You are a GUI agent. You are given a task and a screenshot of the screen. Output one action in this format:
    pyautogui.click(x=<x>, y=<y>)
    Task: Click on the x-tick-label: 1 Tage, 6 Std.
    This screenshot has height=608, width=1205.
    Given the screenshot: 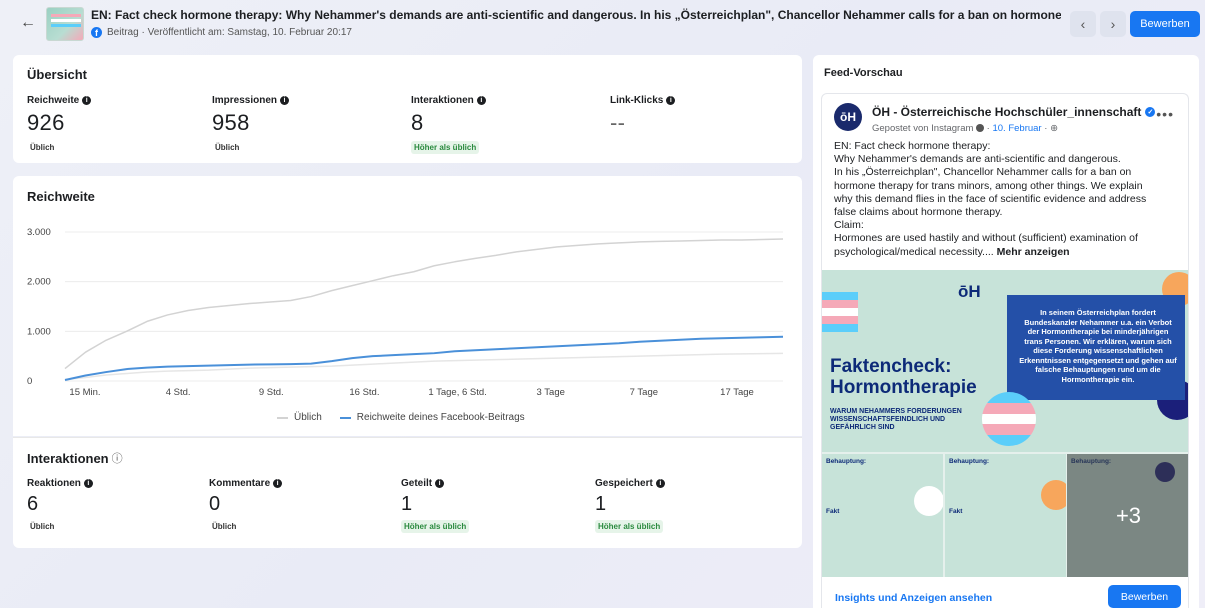 What is the action you would take?
    pyautogui.click(x=457, y=392)
    